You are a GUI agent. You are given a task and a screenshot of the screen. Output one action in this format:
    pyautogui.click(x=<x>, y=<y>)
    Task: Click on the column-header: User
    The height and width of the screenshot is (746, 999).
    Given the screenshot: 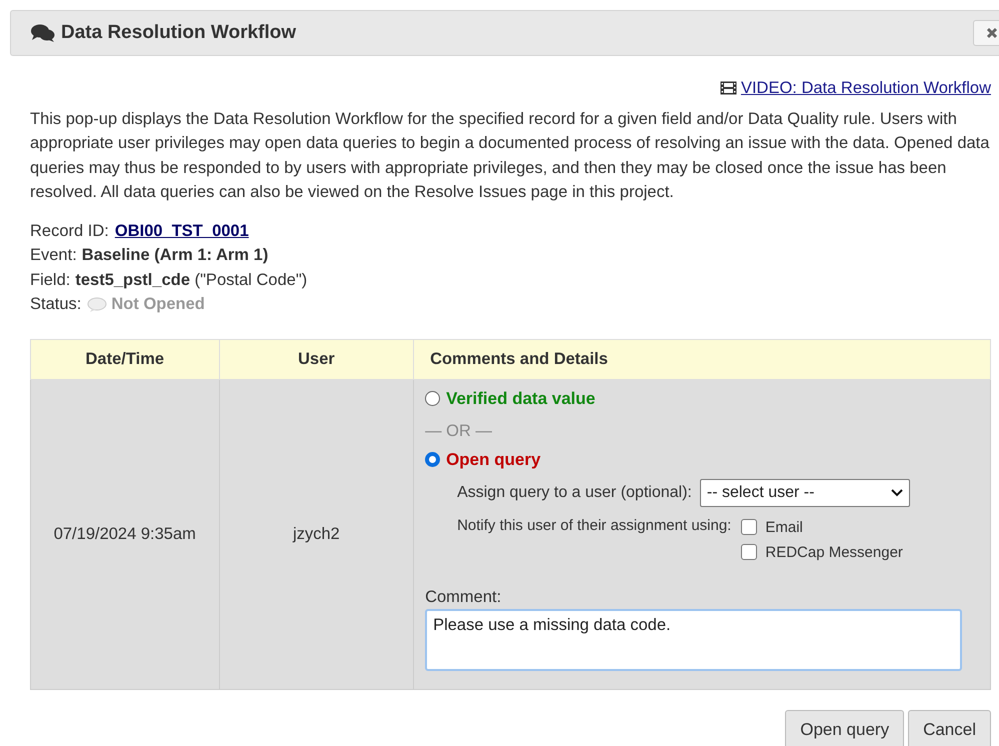 What is the action you would take?
    pyautogui.click(x=316, y=359)
    